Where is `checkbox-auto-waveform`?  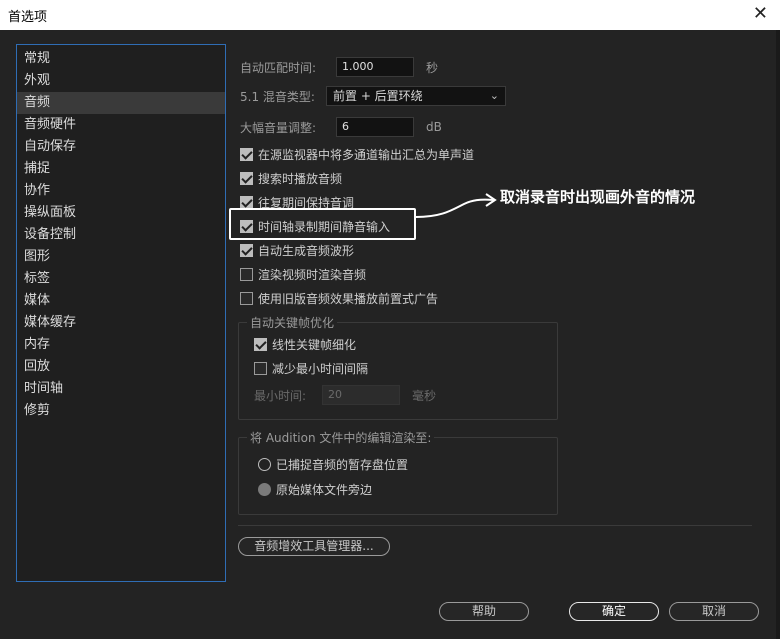 checkbox-auto-waveform is located at coordinates (246, 250).